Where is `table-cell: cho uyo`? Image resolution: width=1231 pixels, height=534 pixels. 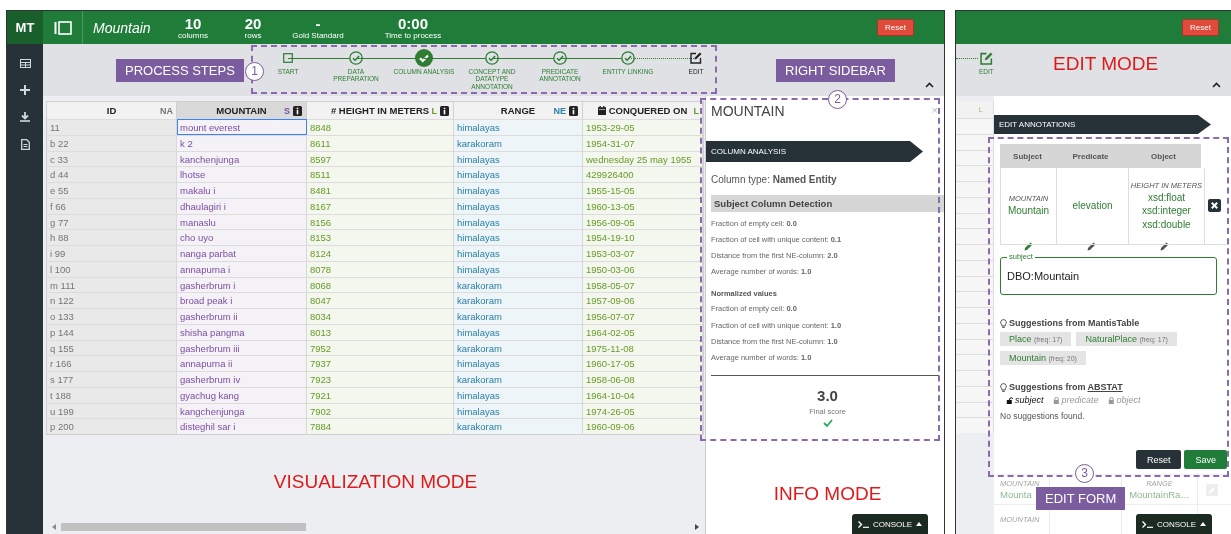 table-cell: cho uyo is located at coordinates (242, 237).